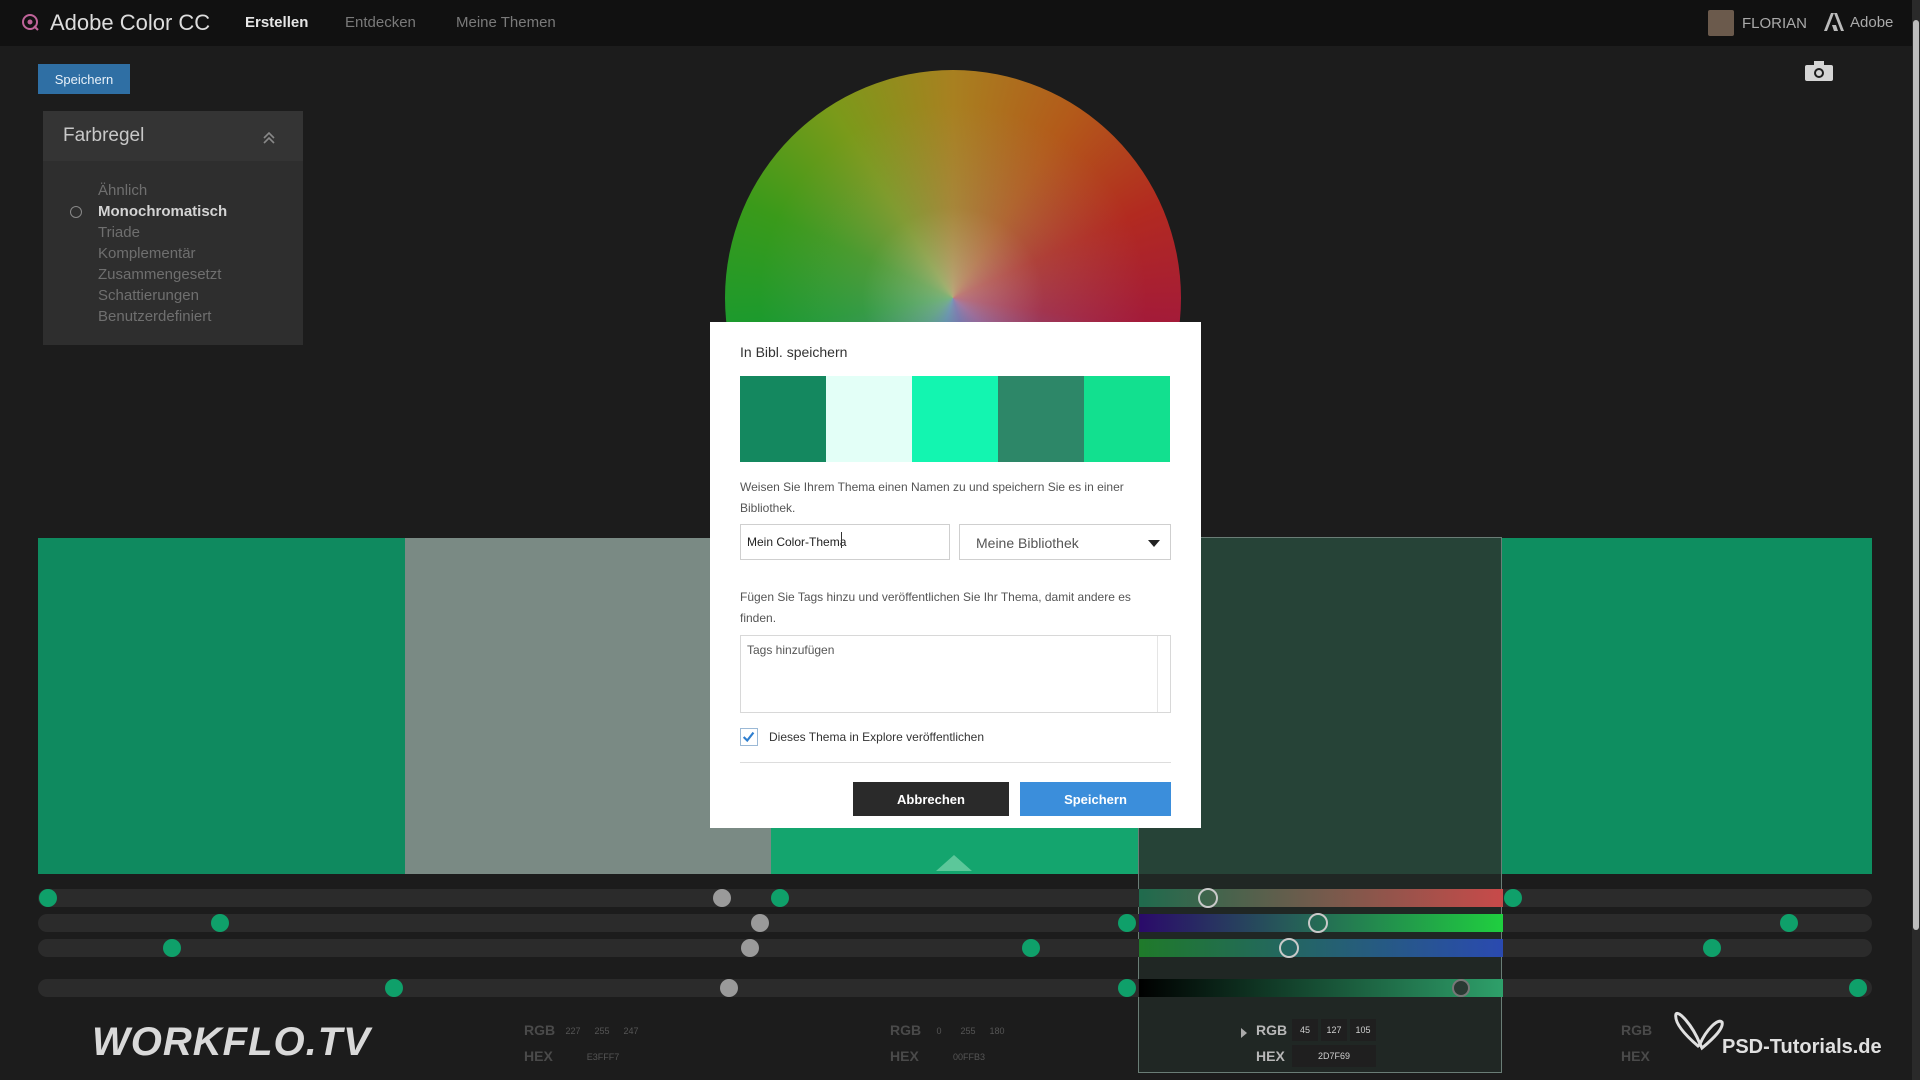  What do you see at coordinates (997, 1031) in the screenshot?
I see `rgb-b-value: 180` at bounding box center [997, 1031].